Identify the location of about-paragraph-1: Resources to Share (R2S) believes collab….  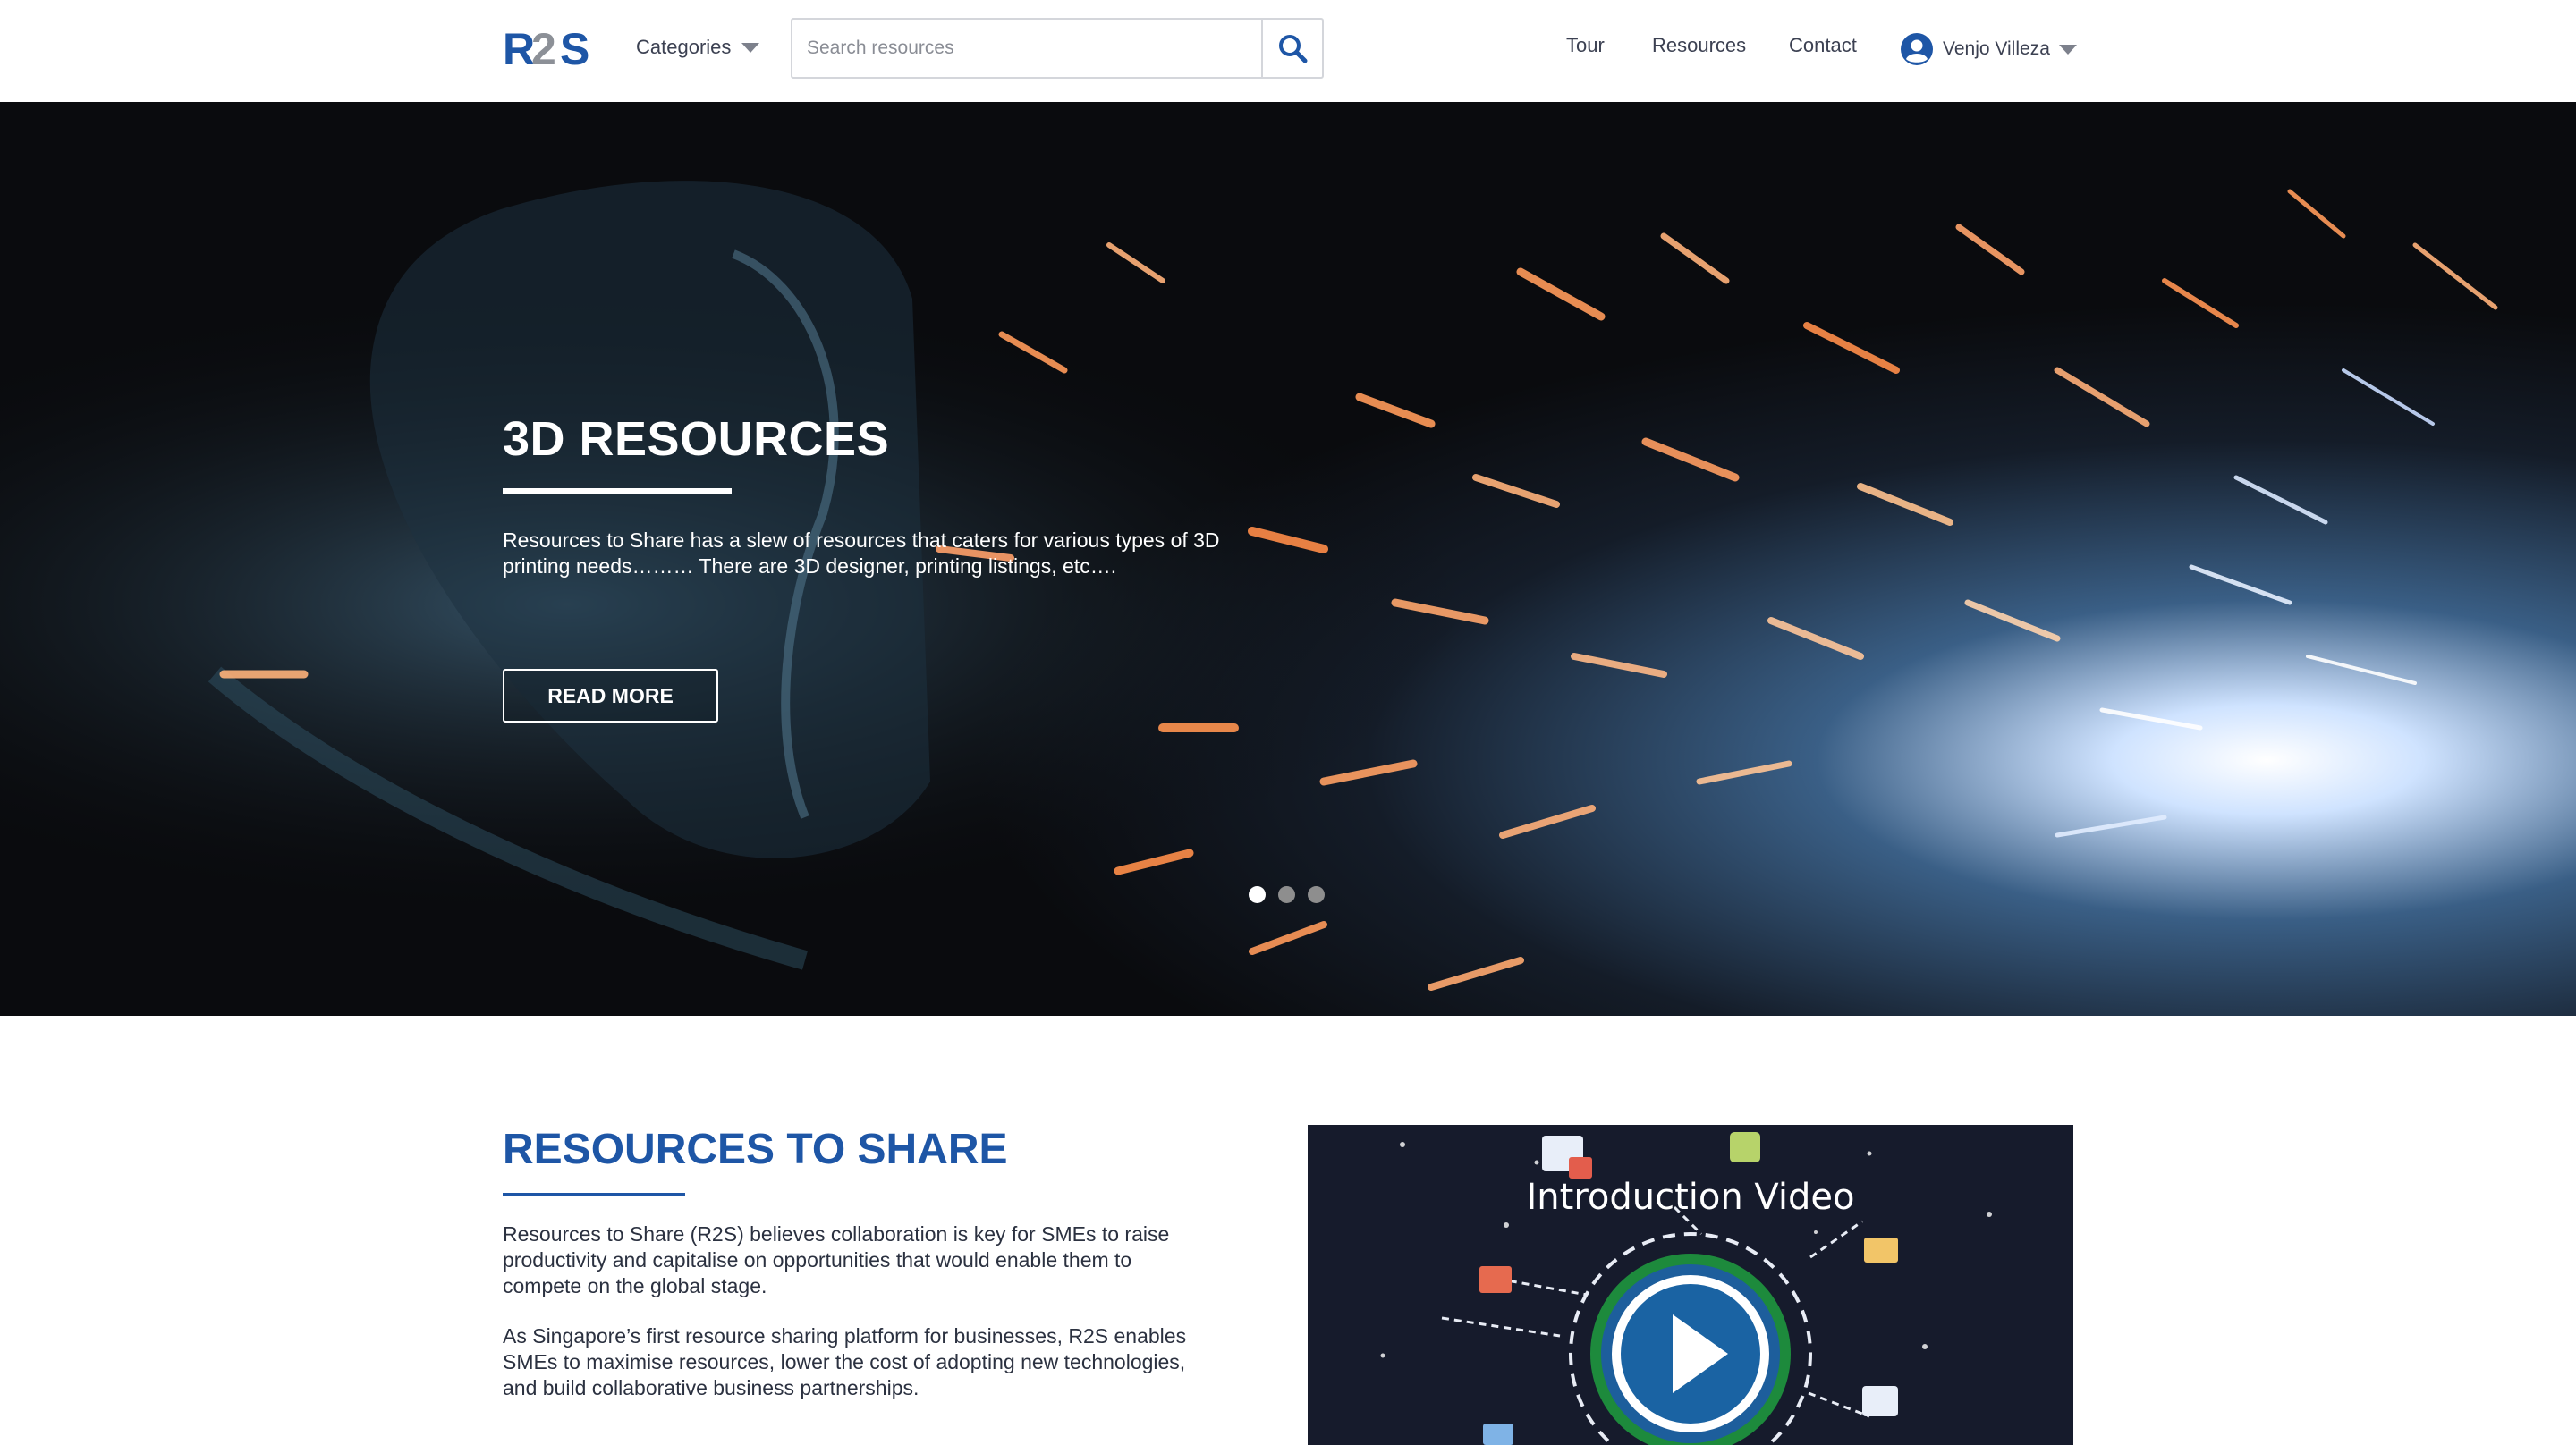
(836, 1259).